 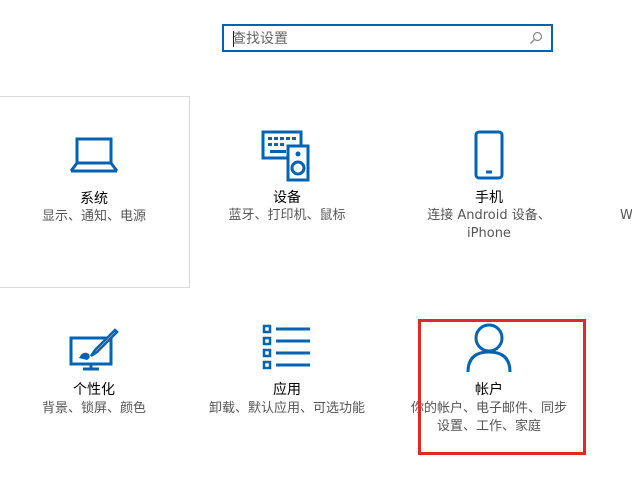 I want to click on phone-icon, so click(x=489, y=155).